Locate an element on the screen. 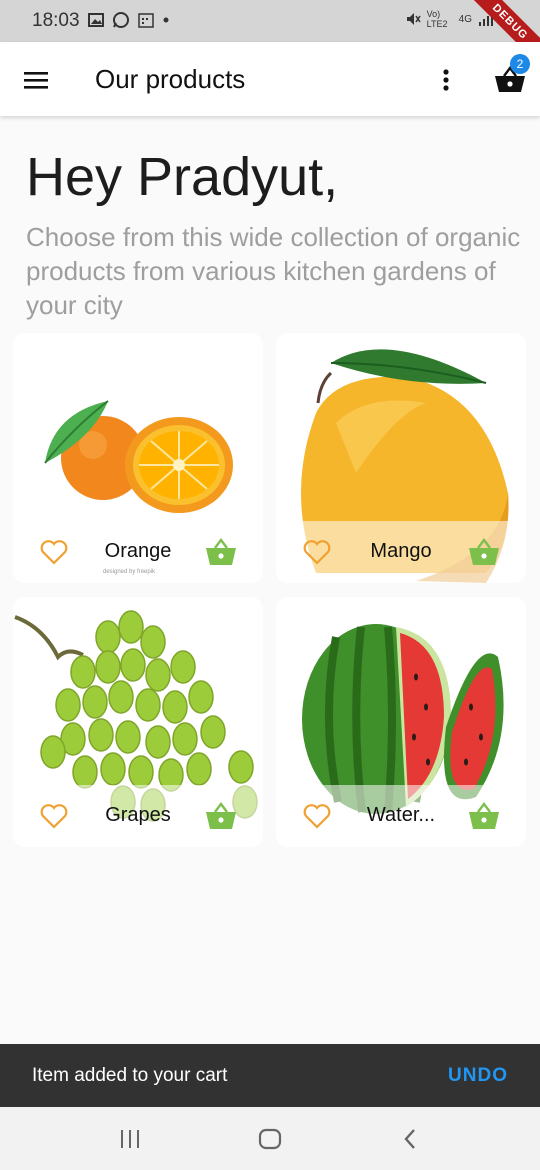 Image resolution: width=540 pixels, height=1170 pixels. image-credit: designed by freepik is located at coordinates (129, 572).